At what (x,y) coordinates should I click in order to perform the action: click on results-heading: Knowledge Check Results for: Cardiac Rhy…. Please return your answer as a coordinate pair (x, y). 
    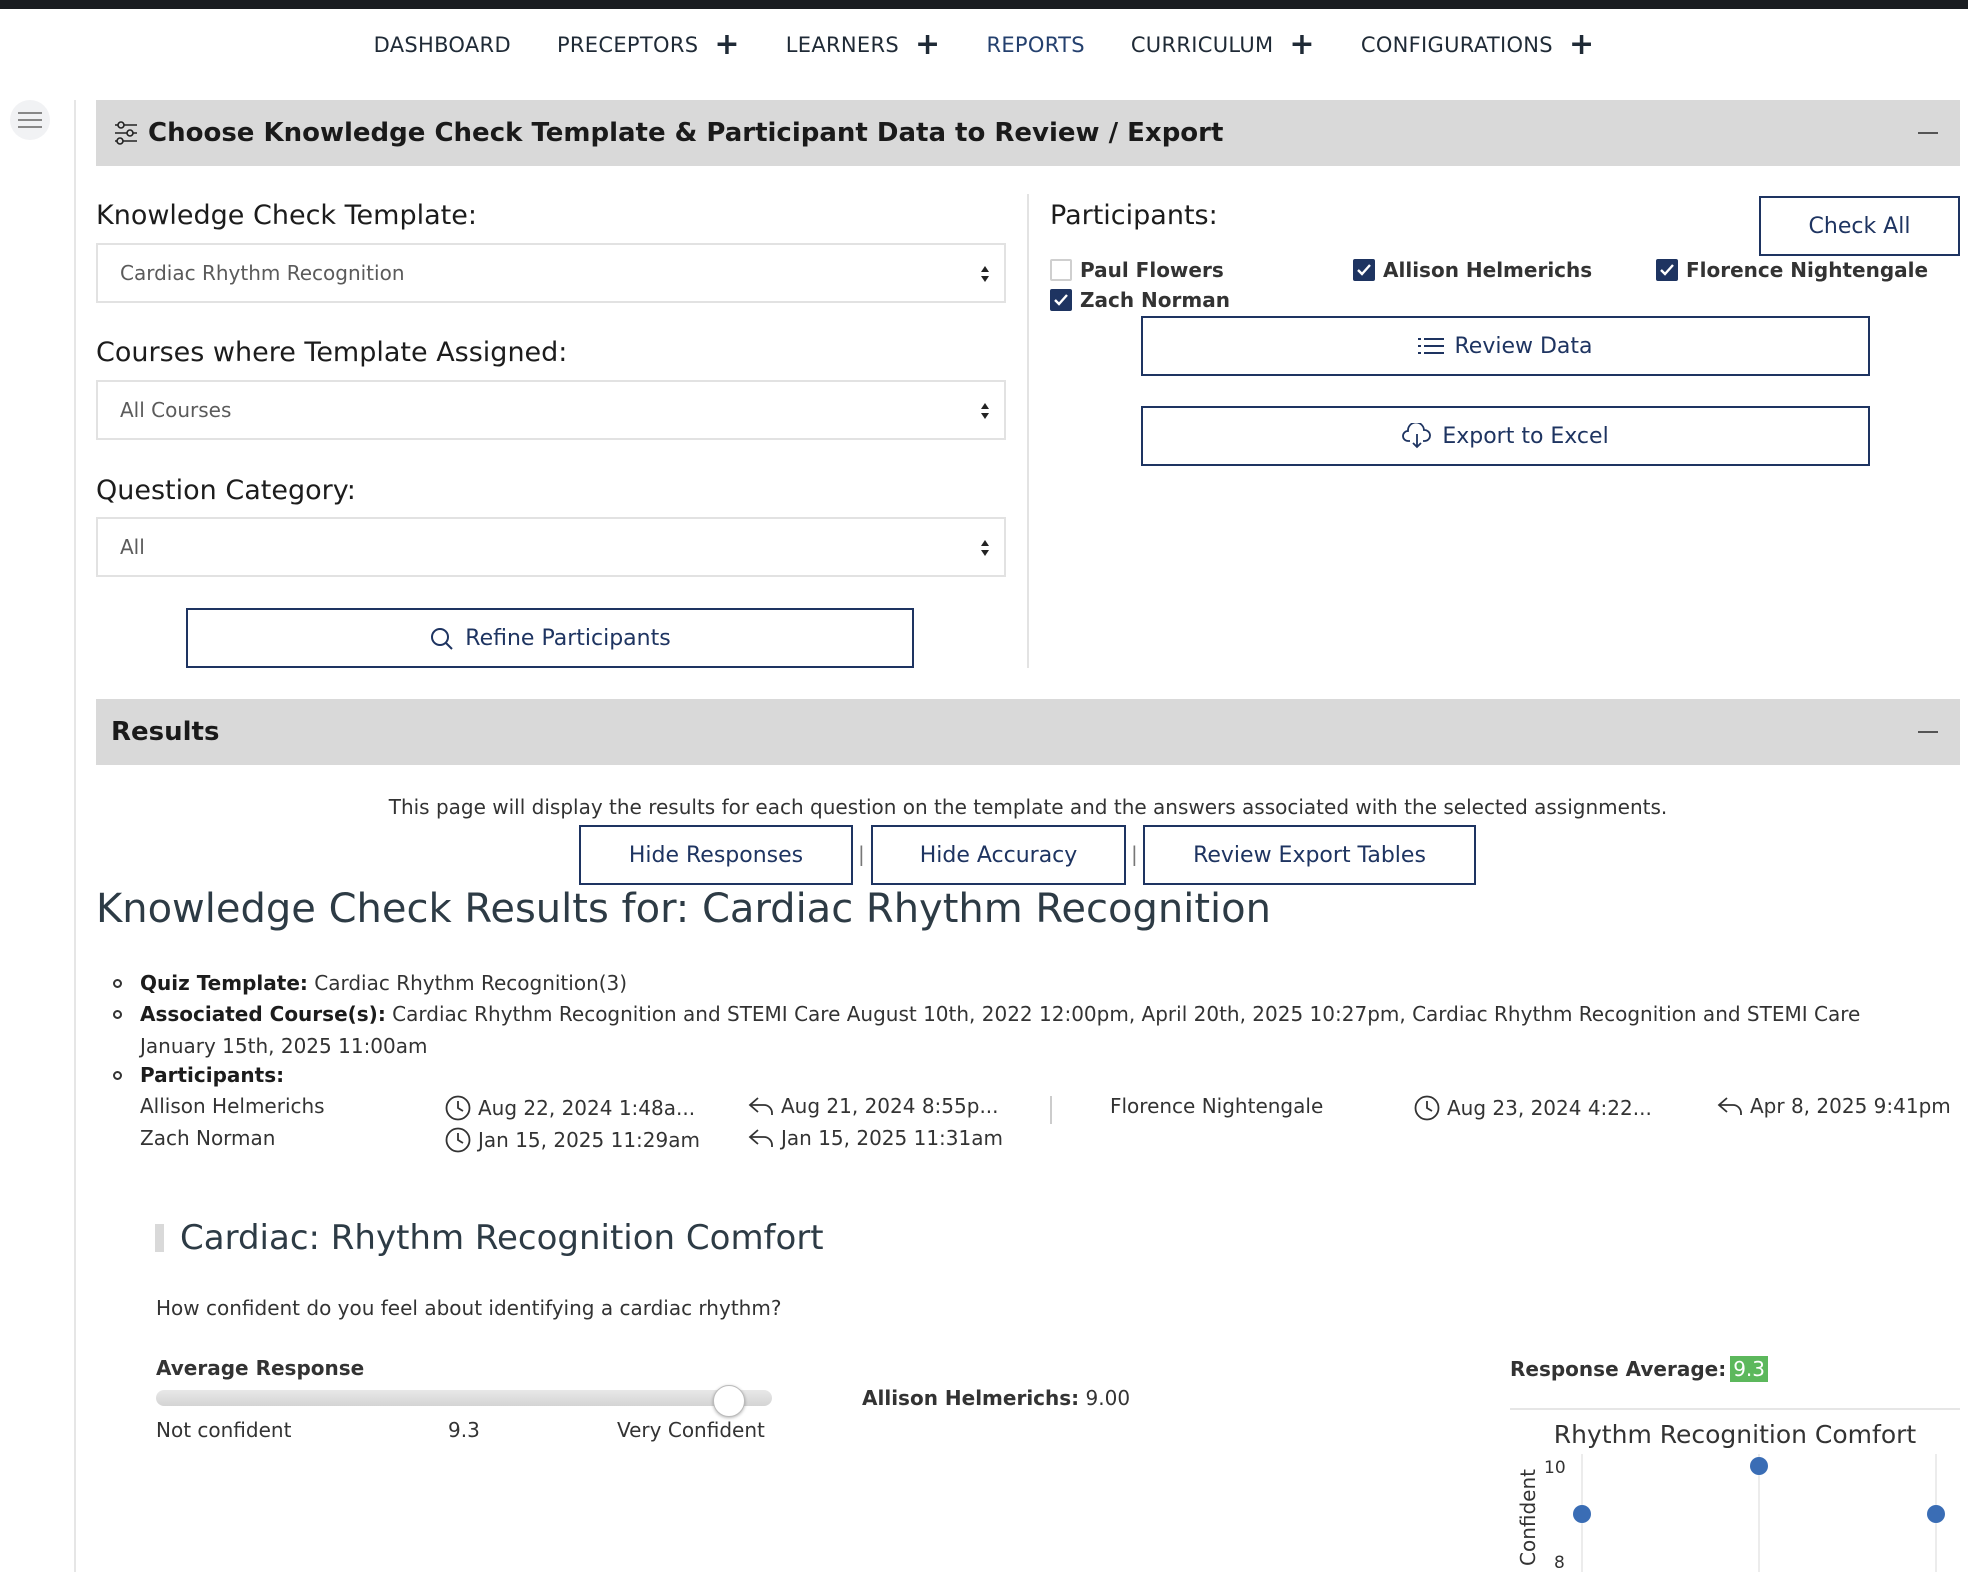
    Looking at the image, I should click on (683, 909).